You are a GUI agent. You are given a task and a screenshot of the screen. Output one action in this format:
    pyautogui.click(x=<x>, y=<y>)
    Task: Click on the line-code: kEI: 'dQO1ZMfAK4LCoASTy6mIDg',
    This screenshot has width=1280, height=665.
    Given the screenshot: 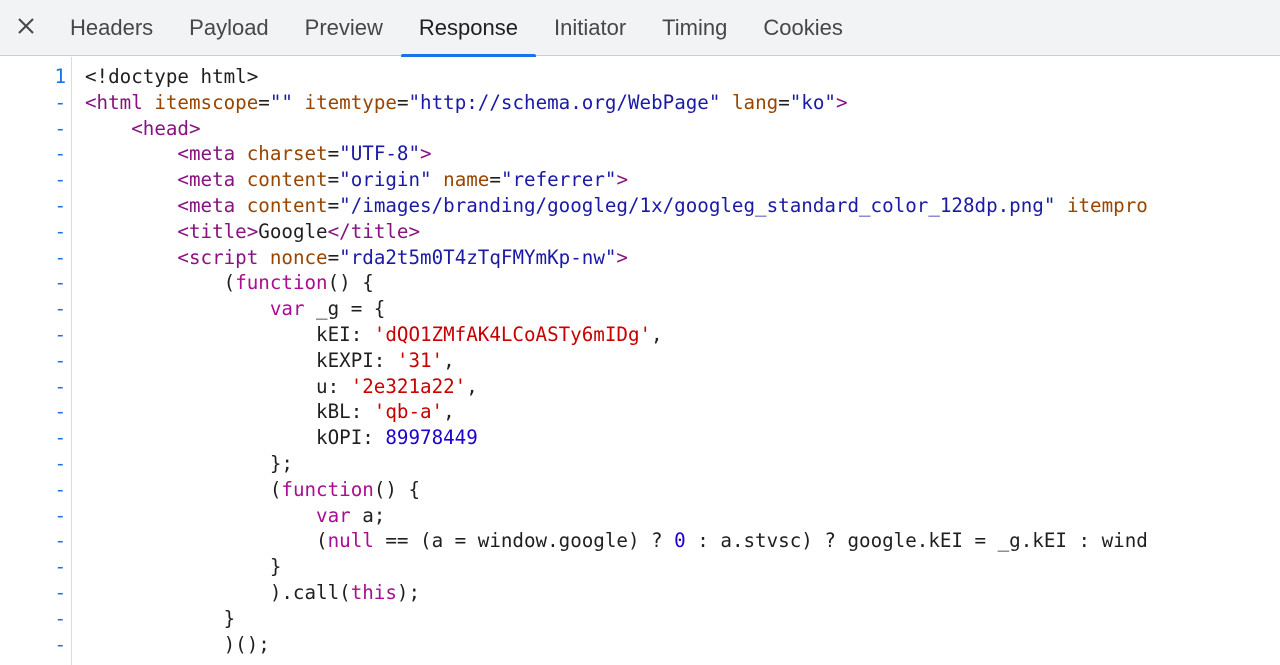 What is the action you would take?
    pyautogui.click(x=374, y=335)
    